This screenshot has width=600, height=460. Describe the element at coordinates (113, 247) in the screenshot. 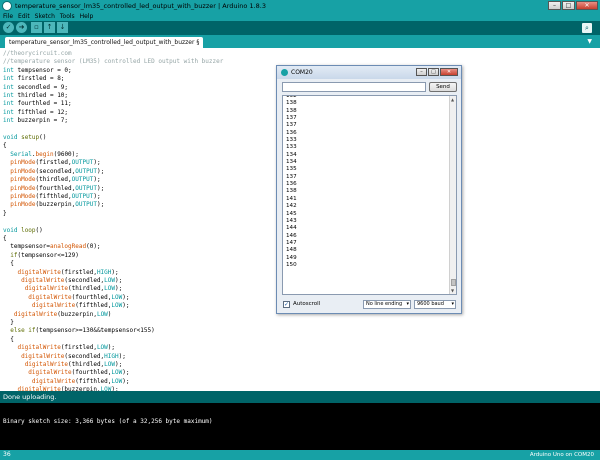

I see `code-line: tempsensor=analogRead(0);` at that location.